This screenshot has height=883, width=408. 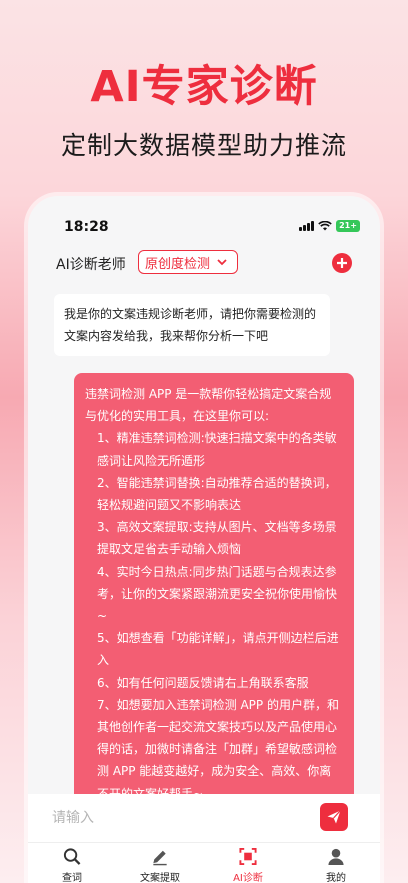 What do you see at coordinates (218, 649) in the screenshot?
I see `user-message-item: 5、如想查看「功能详解」，请点开侧边栏后进入` at bounding box center [218, 649].